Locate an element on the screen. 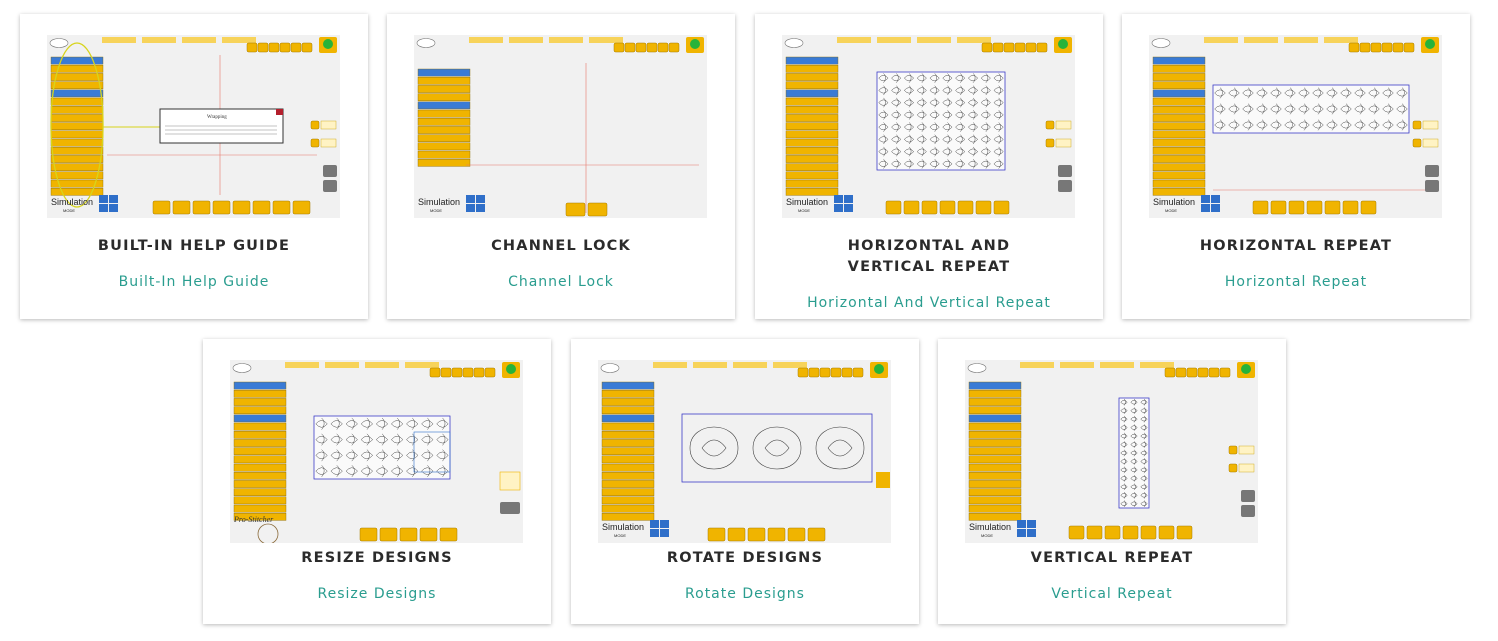 Image resolution: width=1498 pixels, height=641 pixels. feature-card-channel-lock: Simulation MODE CHANNEL LOCK Channel Lock is located at coordinates (561, 166).